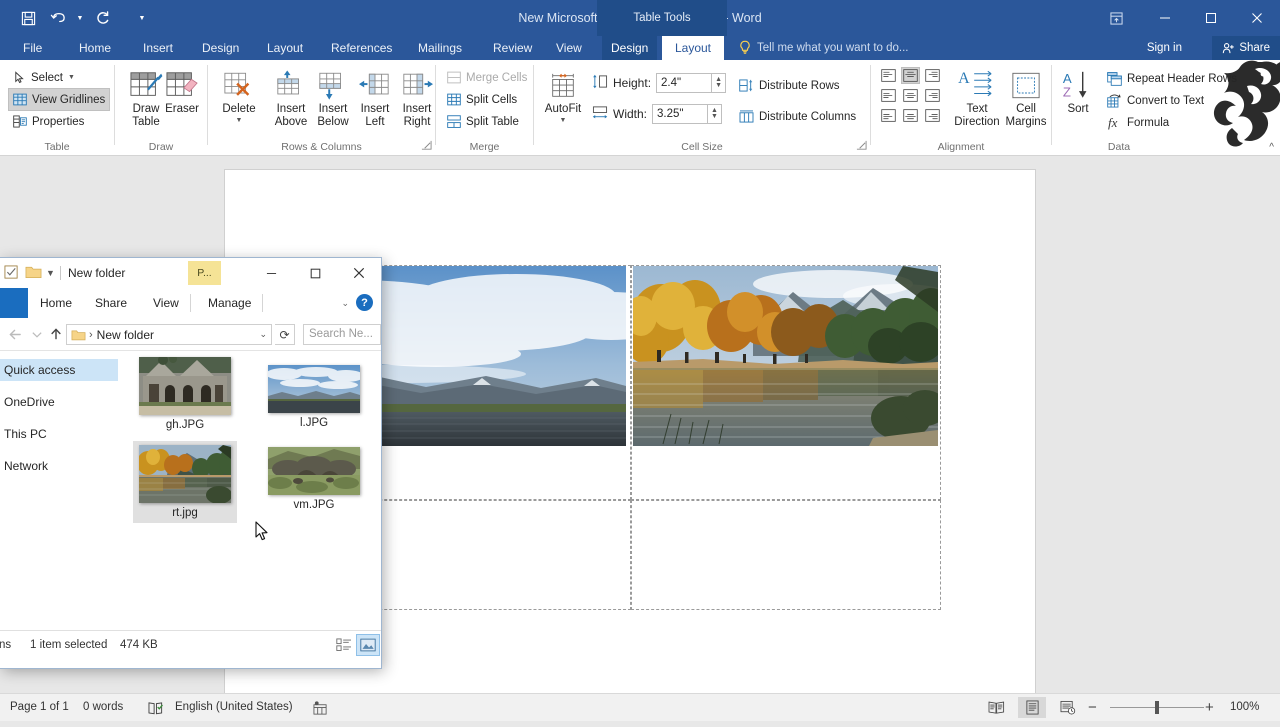 This screenshot has height=727, width=1280. I want to click on tab-review: Review, so click(512, 48).